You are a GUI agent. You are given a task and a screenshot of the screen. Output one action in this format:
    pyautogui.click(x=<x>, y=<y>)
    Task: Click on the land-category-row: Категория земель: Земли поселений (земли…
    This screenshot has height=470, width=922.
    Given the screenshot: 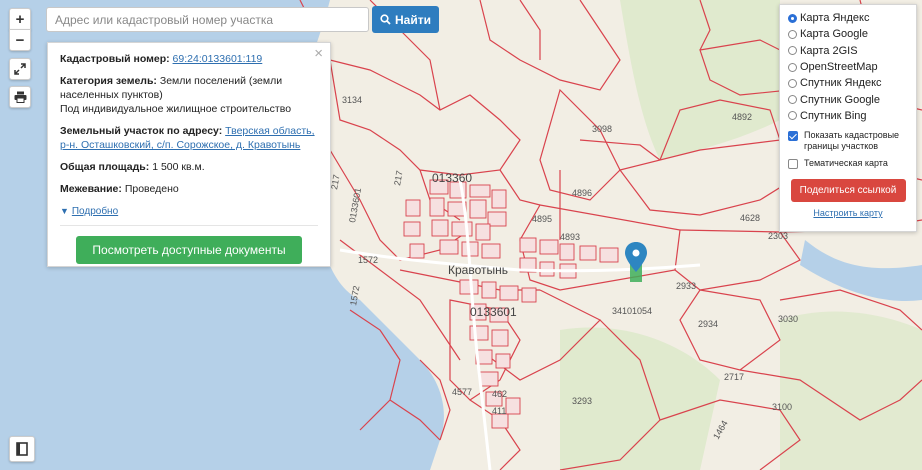 What is the action you would take?
    pyautogui.click(x=189, y=95)
    